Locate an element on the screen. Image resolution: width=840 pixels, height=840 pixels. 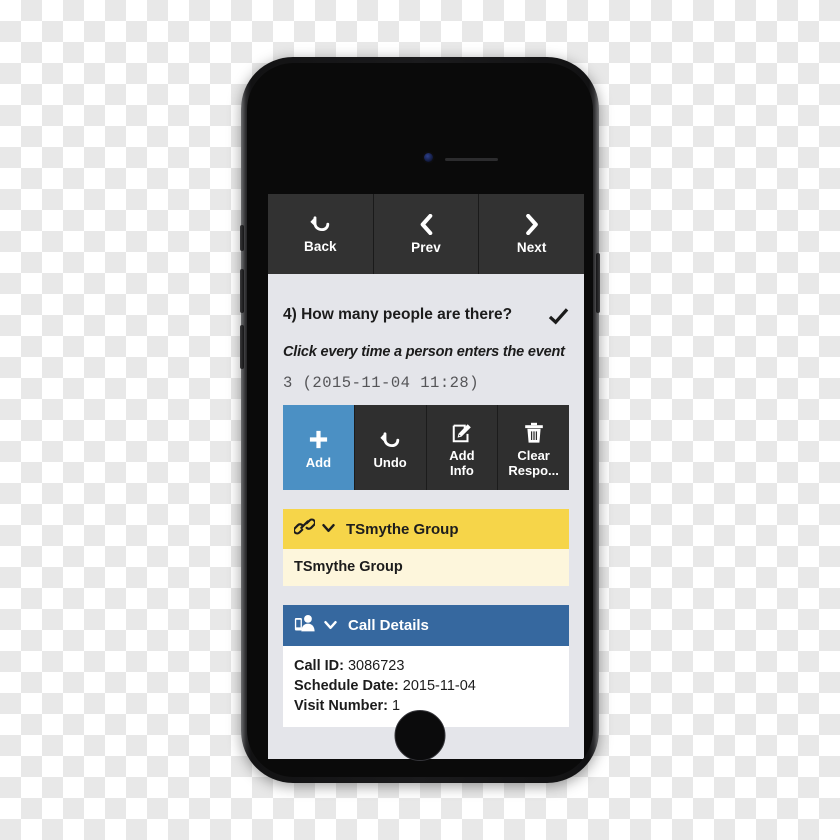
add-info-button: Add Info is located at coordinates (462, 447).